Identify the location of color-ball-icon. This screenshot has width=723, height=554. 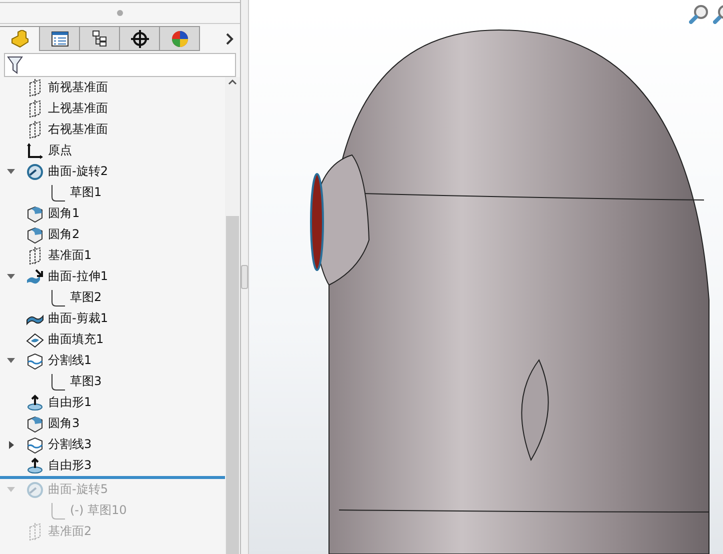
(179, 39).